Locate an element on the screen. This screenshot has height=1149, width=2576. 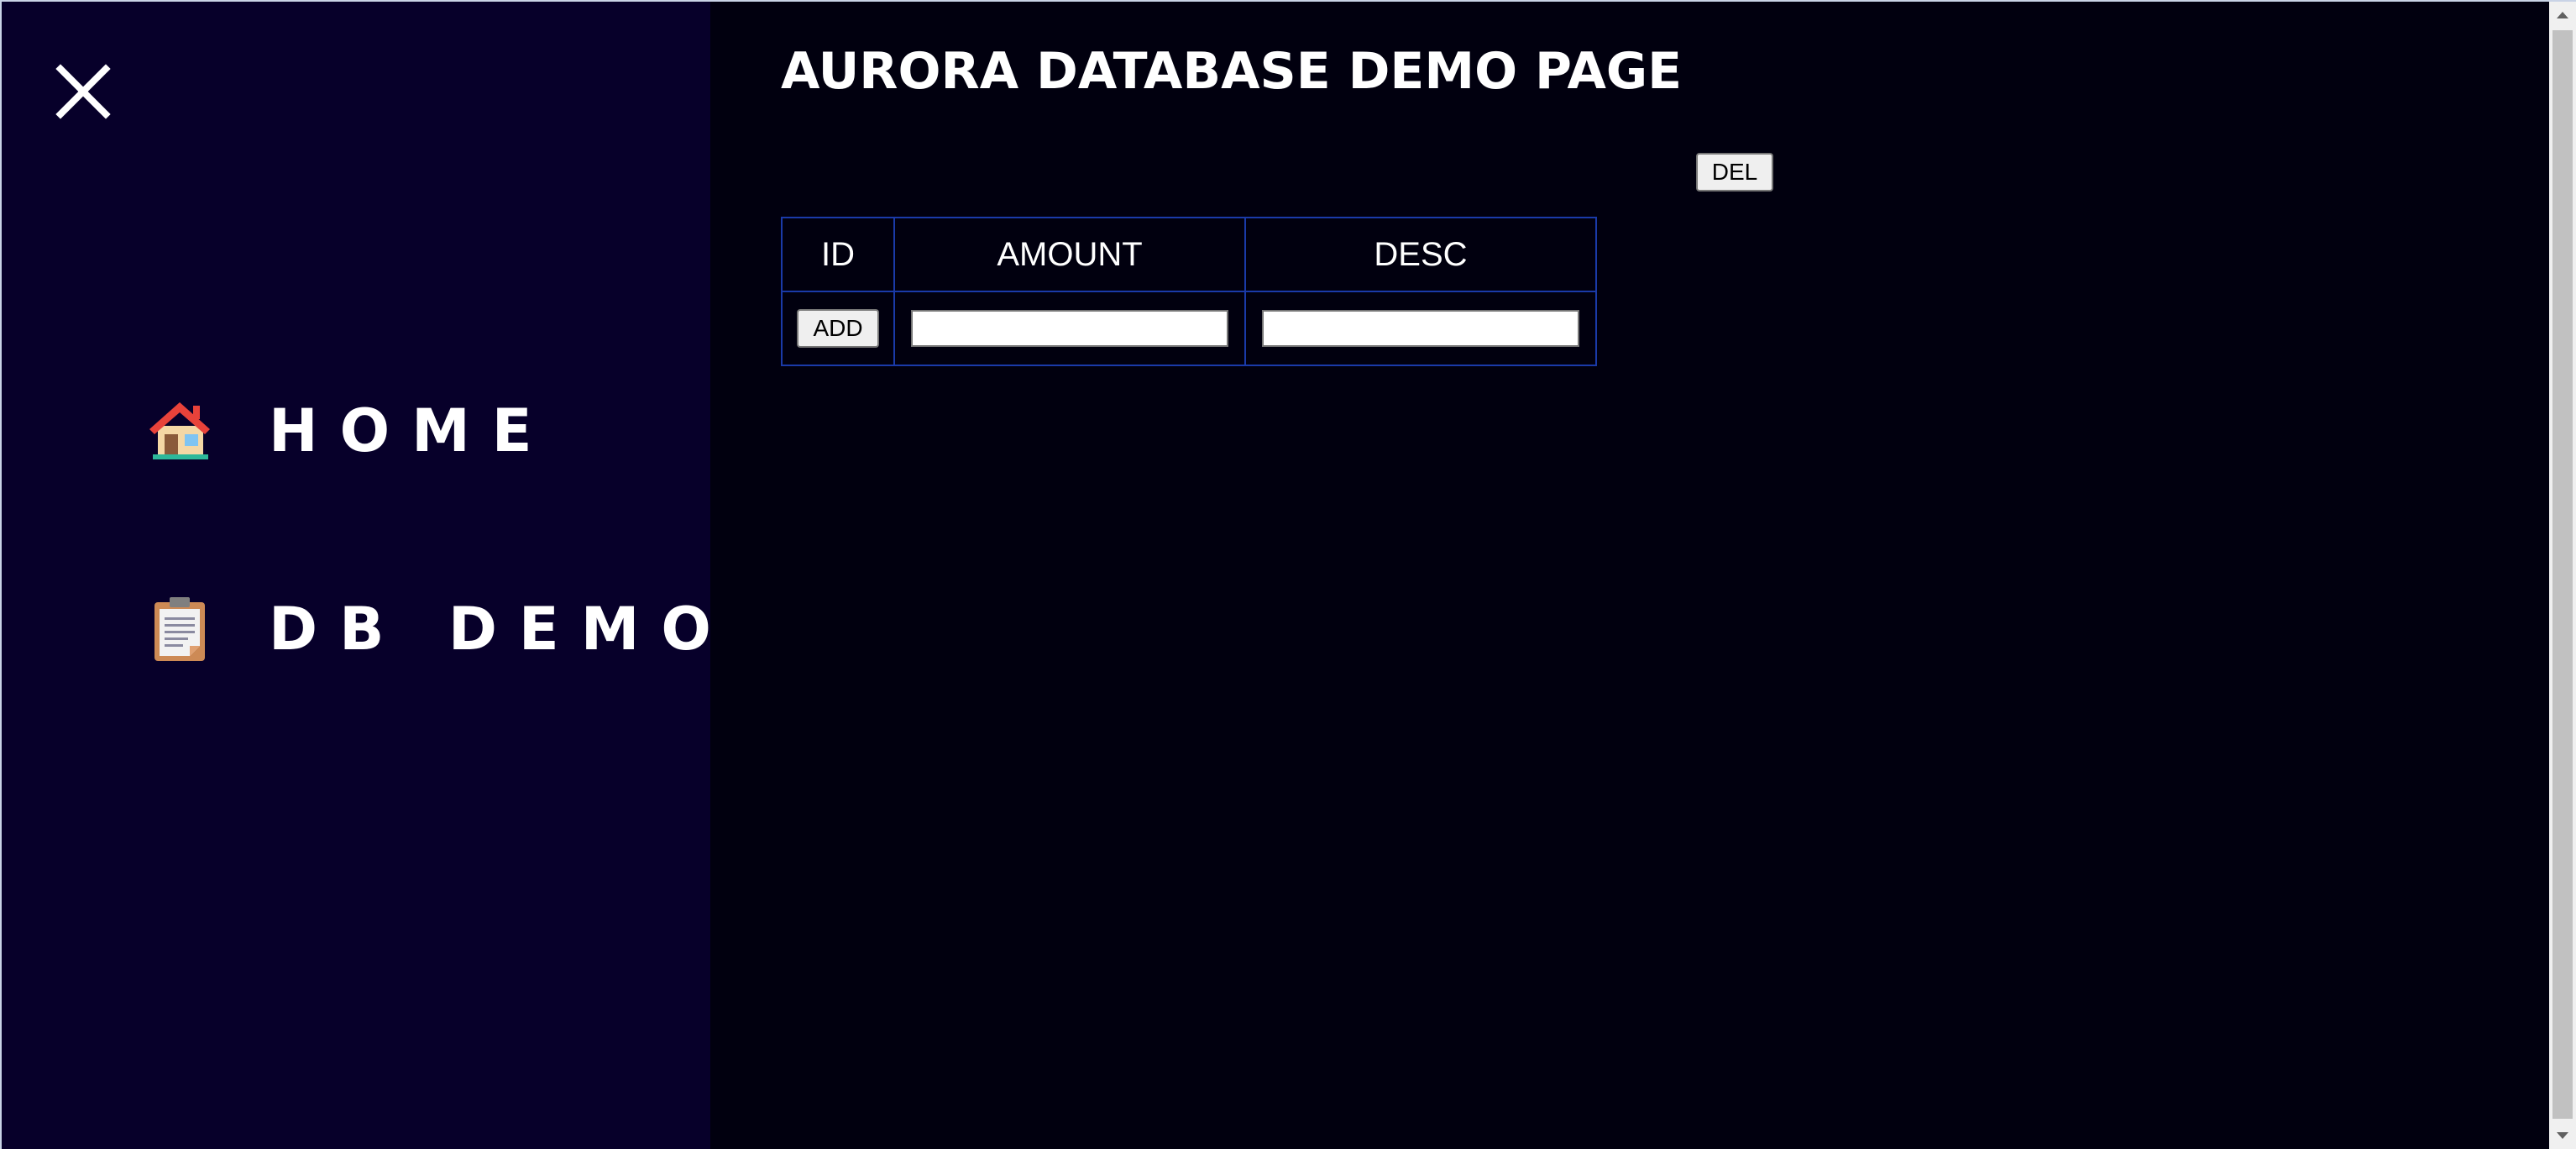
sidebar-item-home: HOME is located at coordinates (350, 430).